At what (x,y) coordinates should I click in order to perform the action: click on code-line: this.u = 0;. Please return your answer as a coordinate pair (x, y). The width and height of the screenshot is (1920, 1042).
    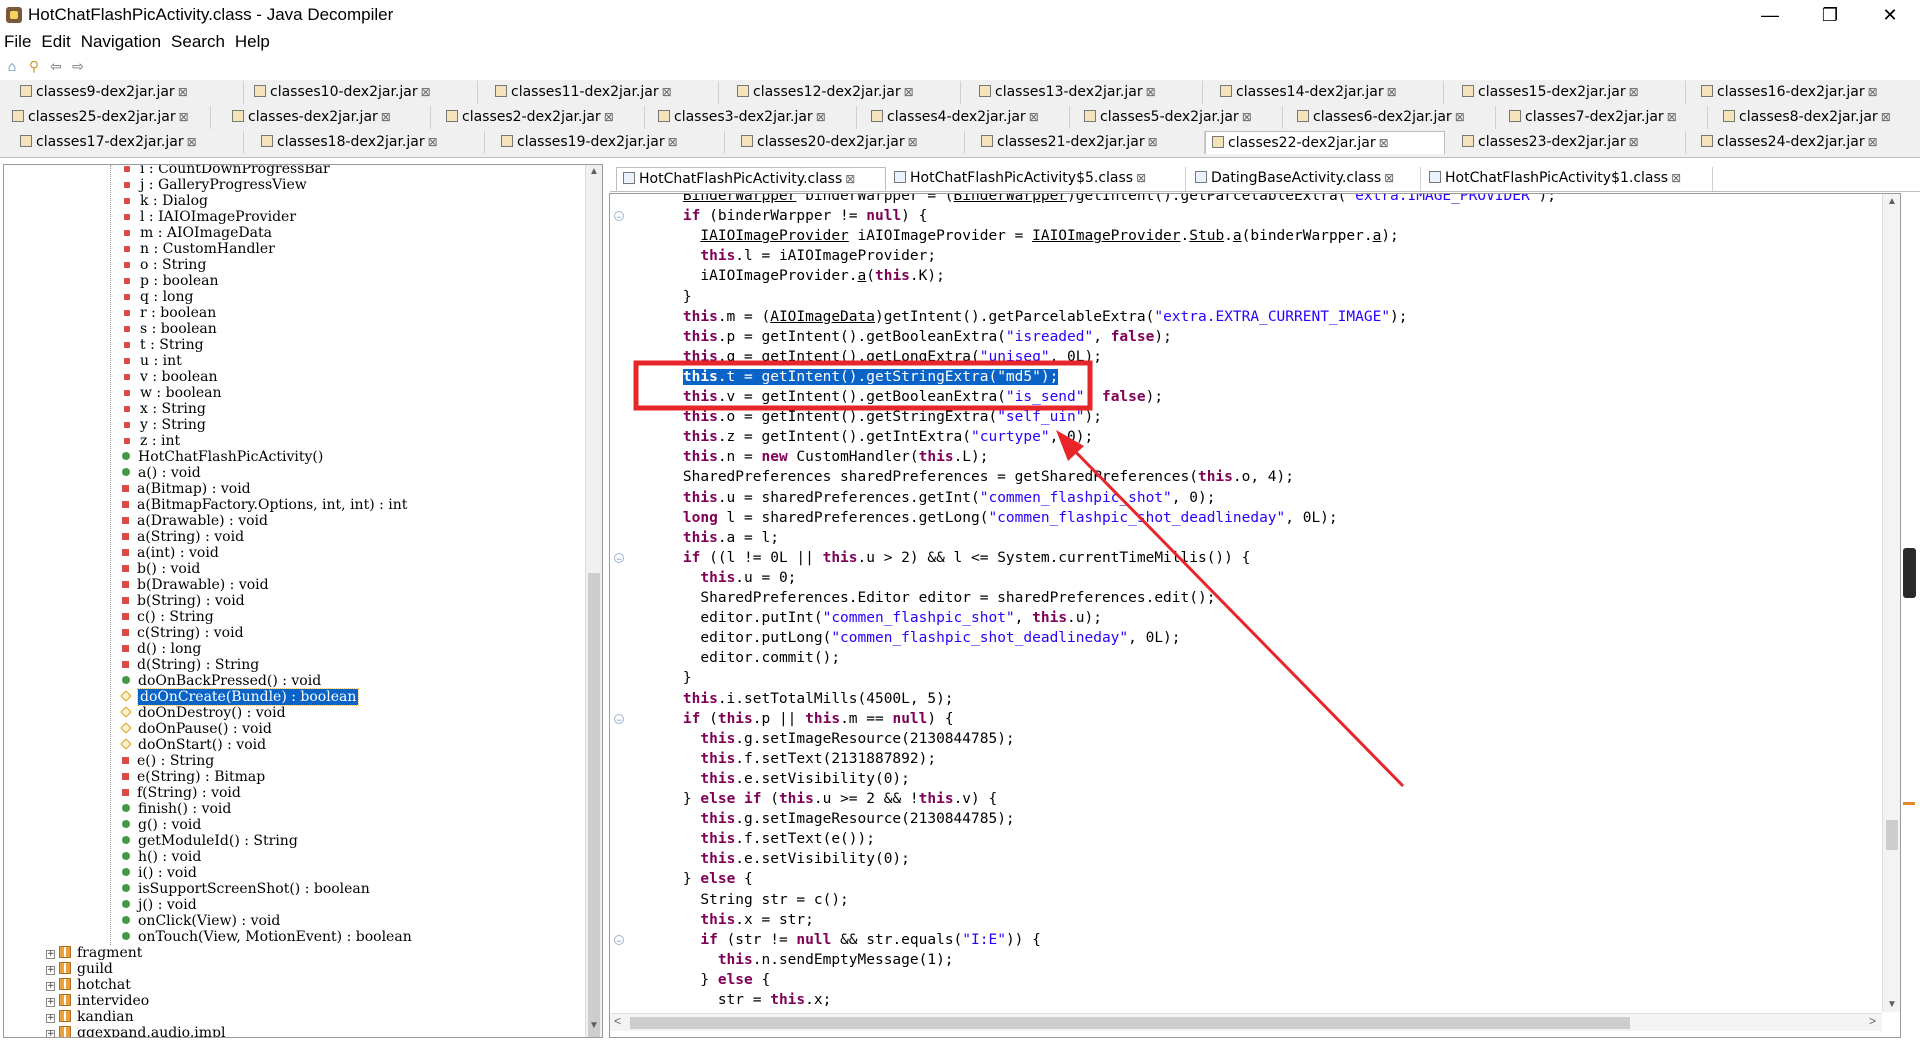
    Looking at the image, I should click on (748, 578).